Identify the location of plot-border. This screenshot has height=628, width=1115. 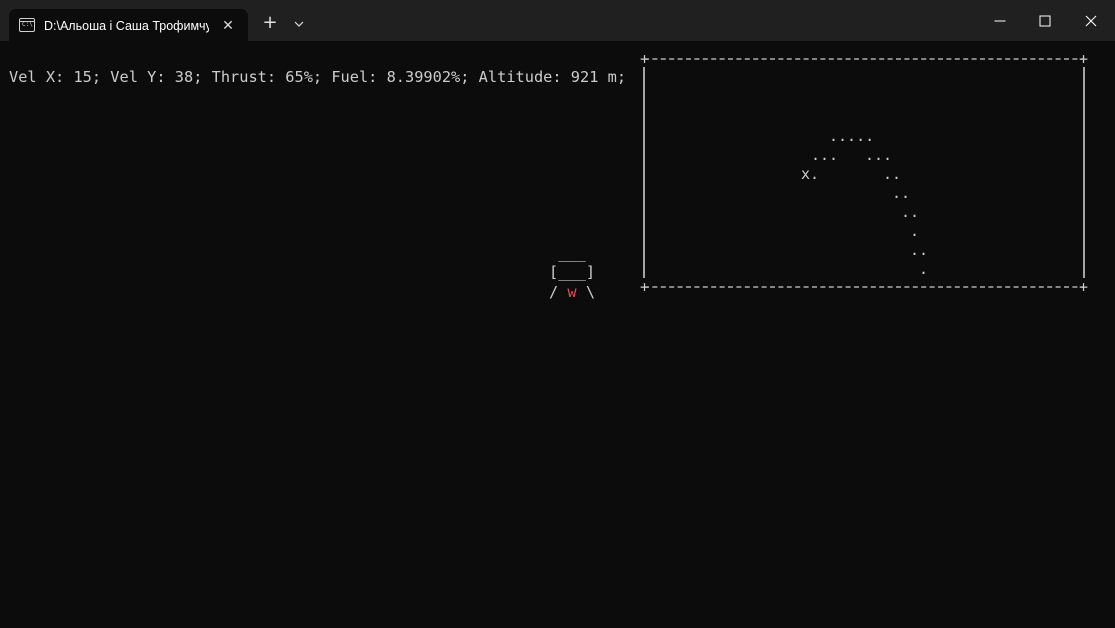
(864, 173).